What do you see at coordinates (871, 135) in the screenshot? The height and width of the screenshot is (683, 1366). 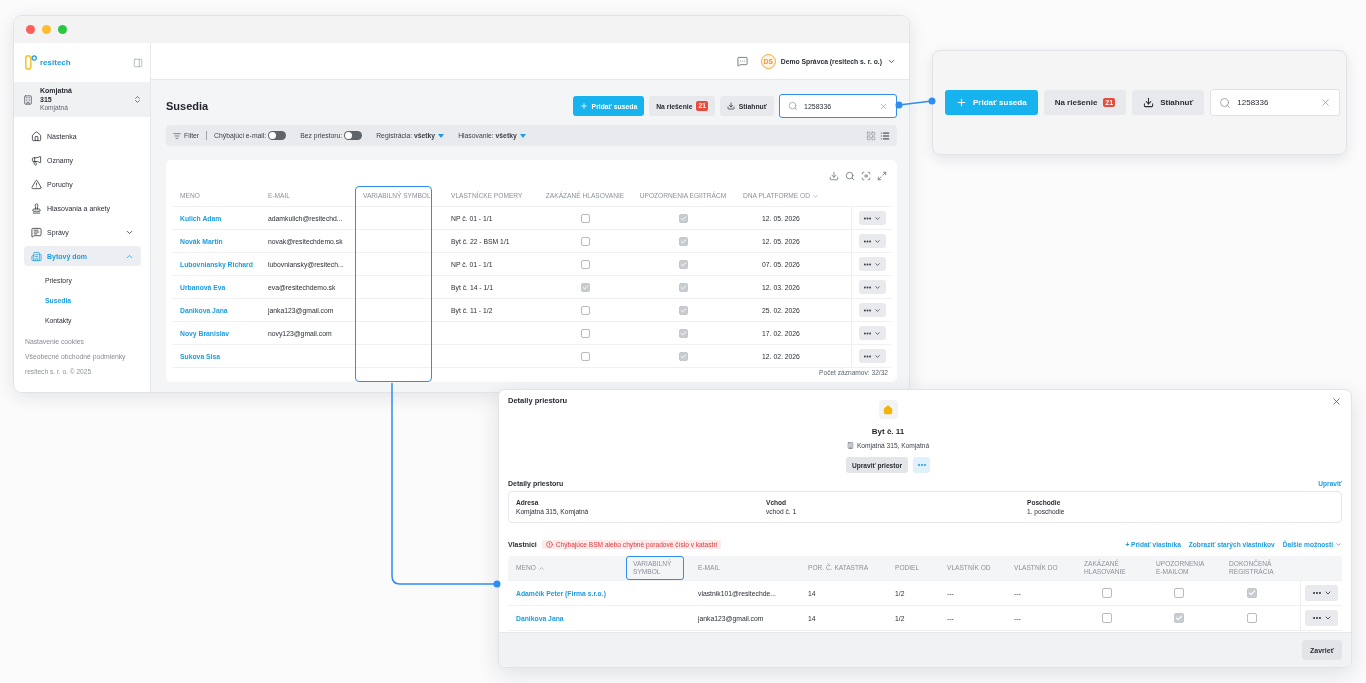 I see `grid-view-icon` at bounding box center [871, 135].